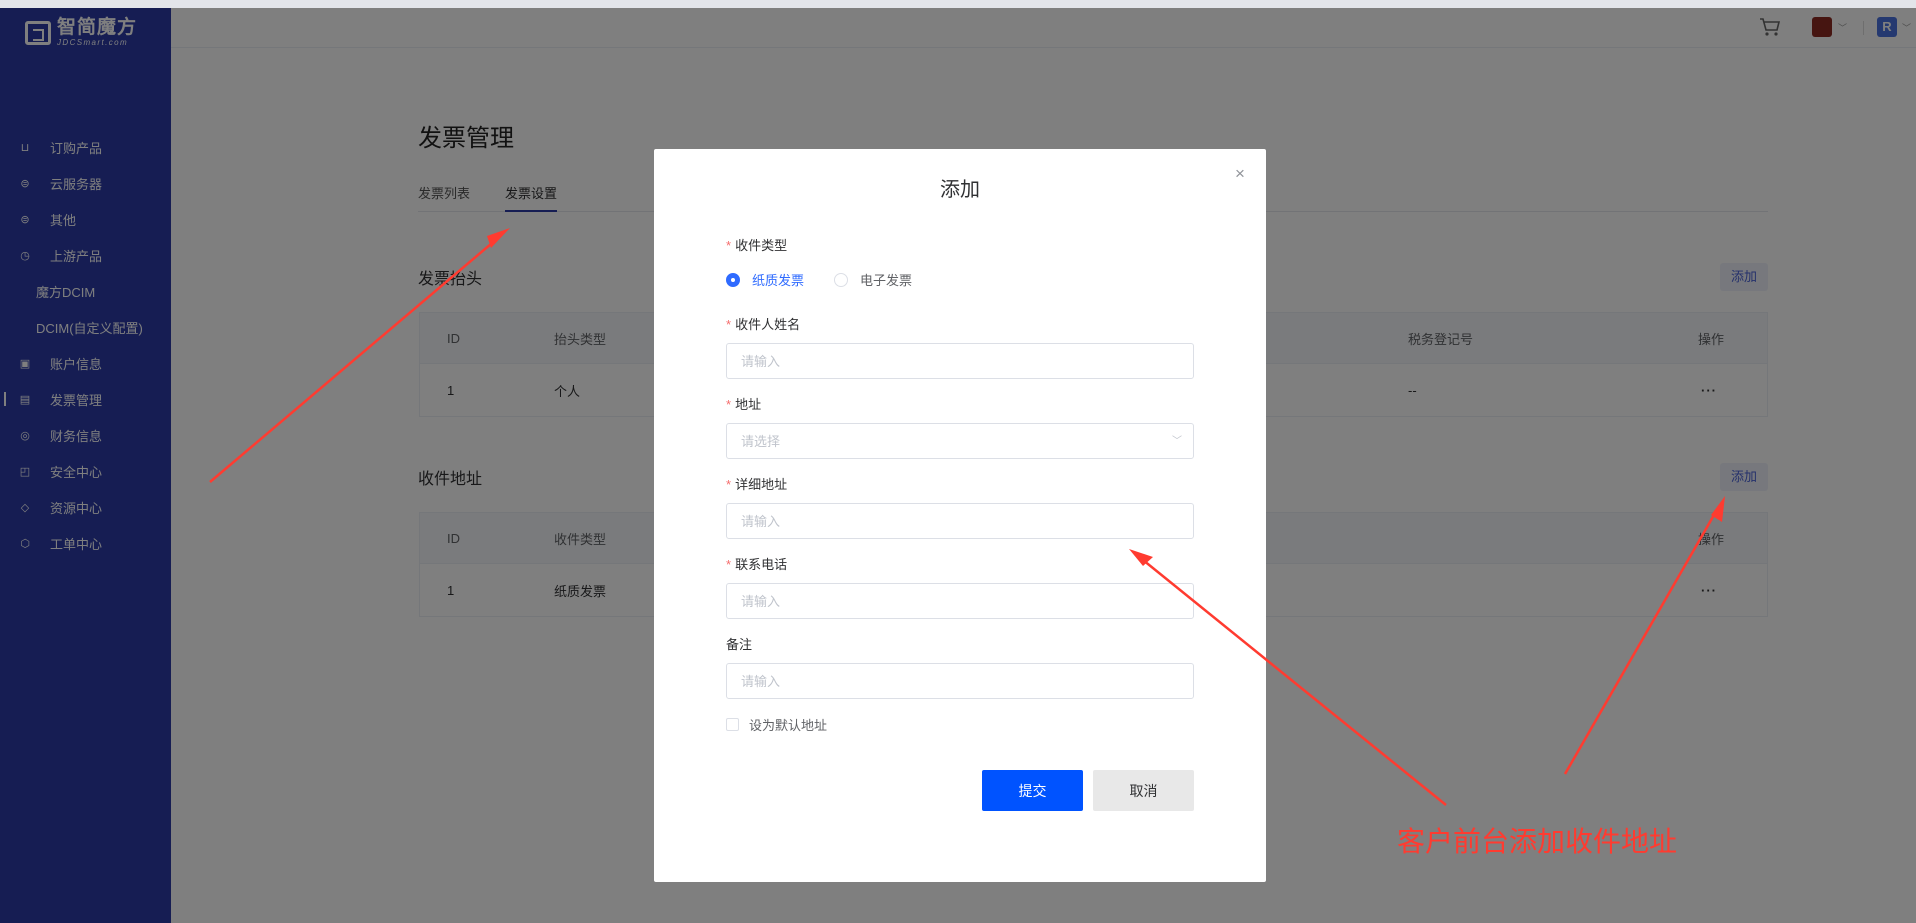  What do you see at coordinates (732, 724) in the screenshot?
I see `default-address-checkbox` at bounding box center [732, 724].